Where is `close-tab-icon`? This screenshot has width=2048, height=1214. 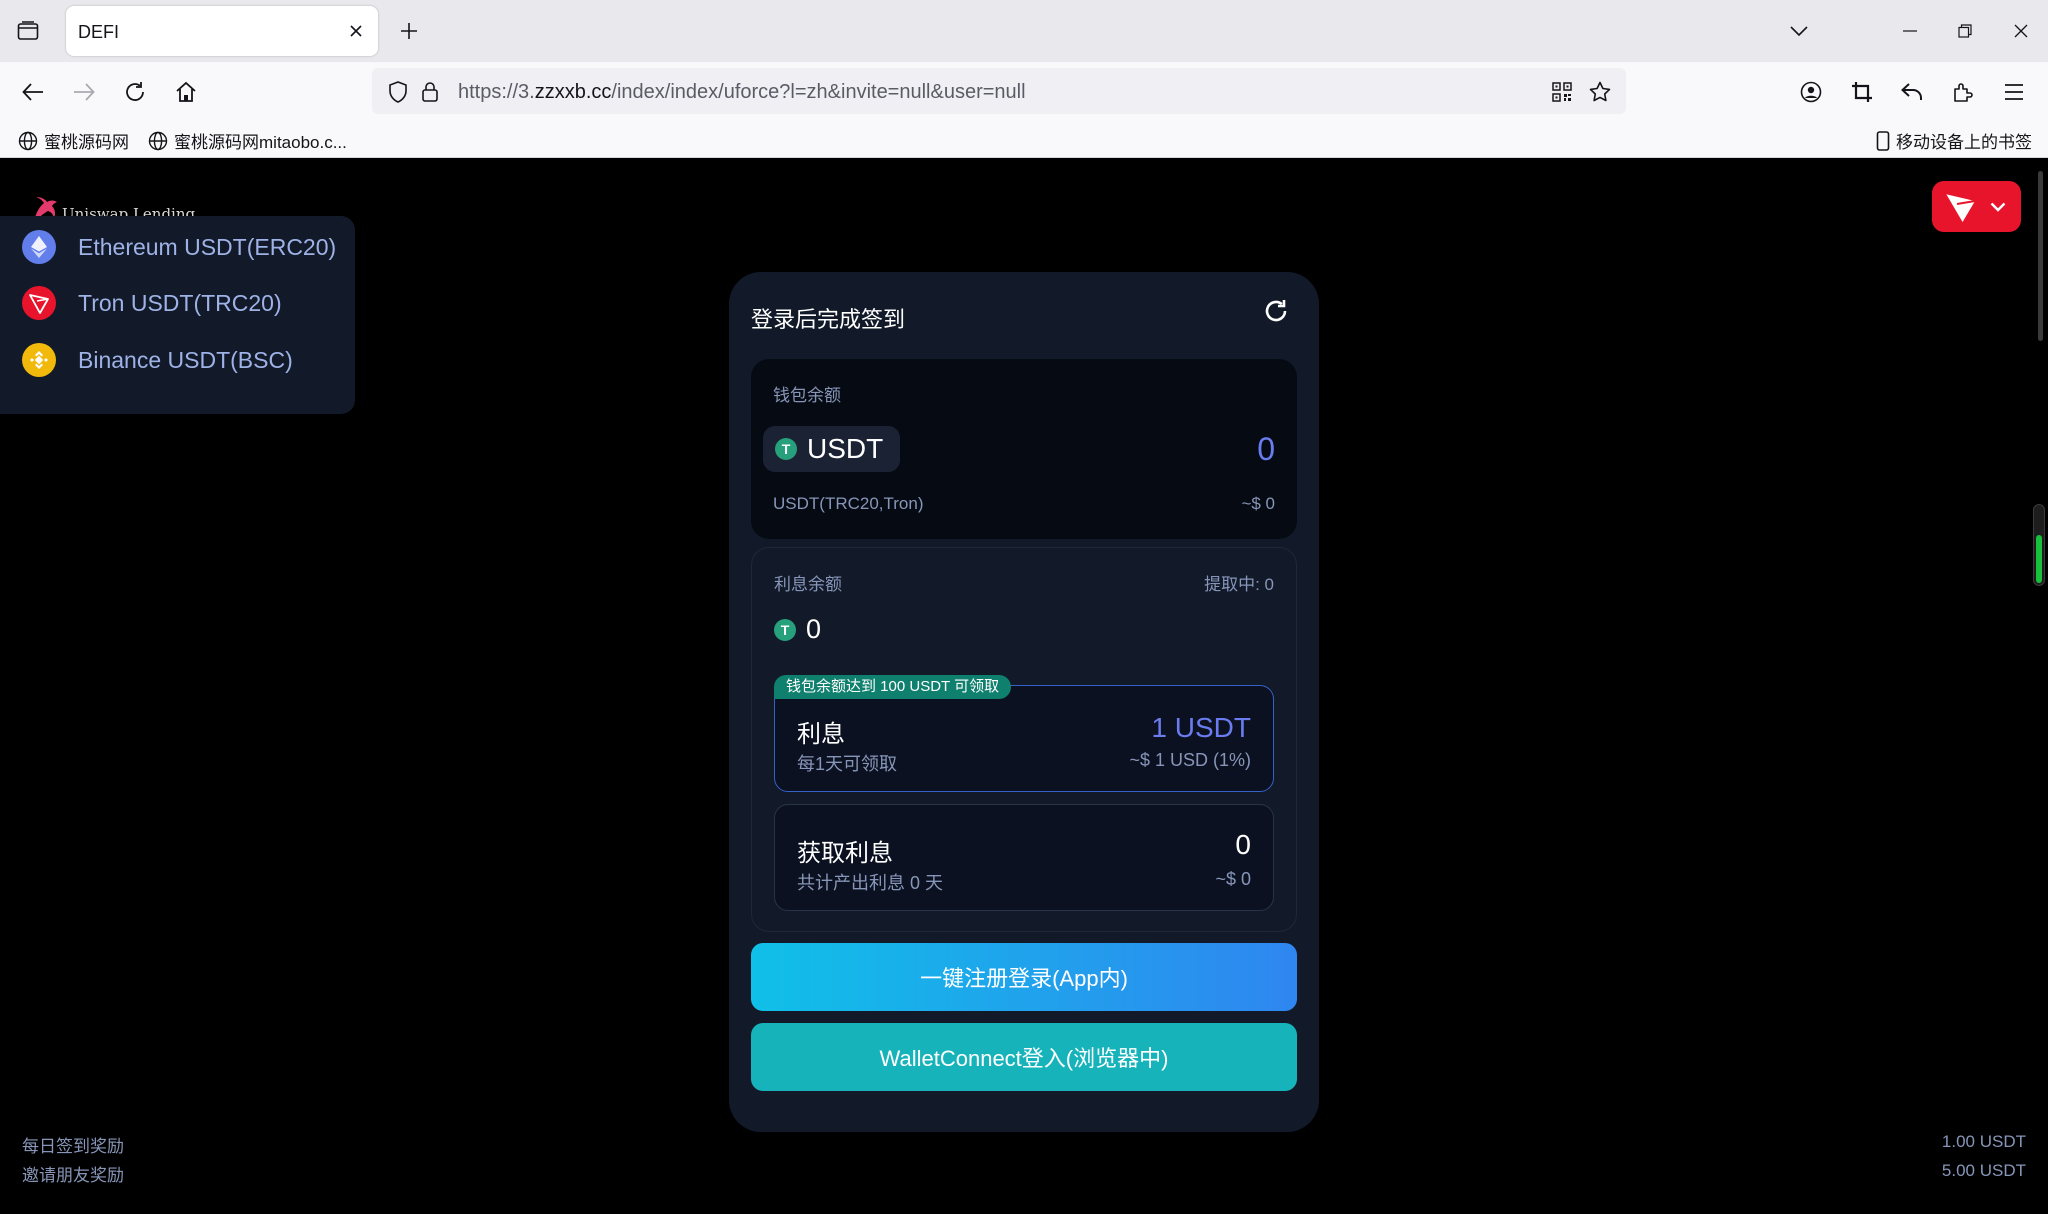
close-tab-icon is located at coordinates (356, 31).